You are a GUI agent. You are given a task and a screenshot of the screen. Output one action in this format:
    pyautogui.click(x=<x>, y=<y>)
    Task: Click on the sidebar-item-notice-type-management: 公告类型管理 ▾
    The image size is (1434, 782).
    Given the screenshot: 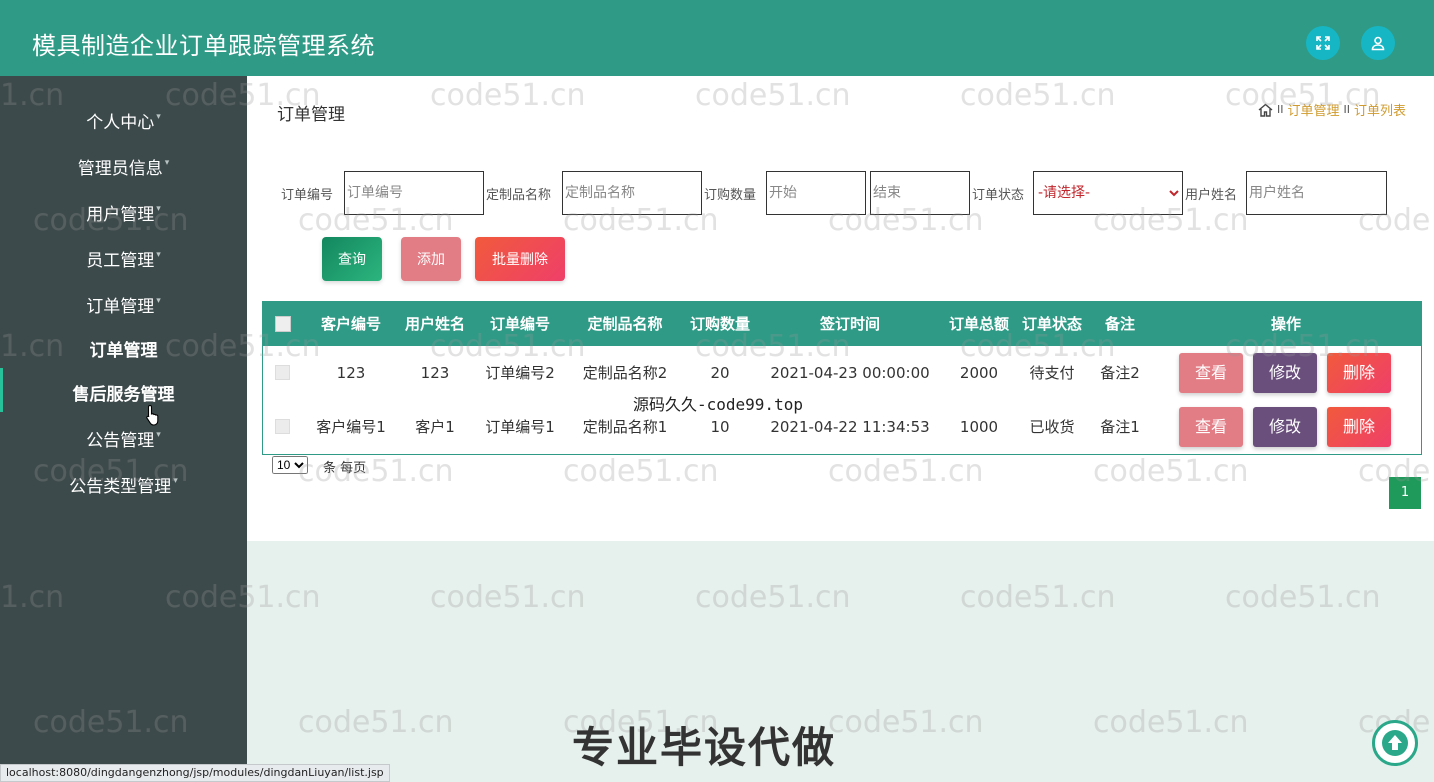 What is the action you would take?
    pyautogui.click(x=123, y=484)
    